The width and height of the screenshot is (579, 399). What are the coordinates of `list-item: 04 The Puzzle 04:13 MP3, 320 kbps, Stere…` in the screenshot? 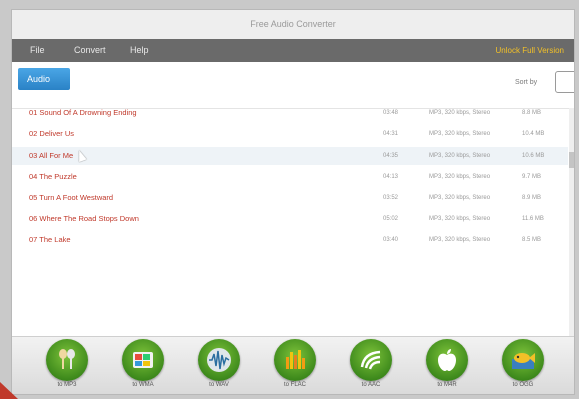 It's located at (290, 177).